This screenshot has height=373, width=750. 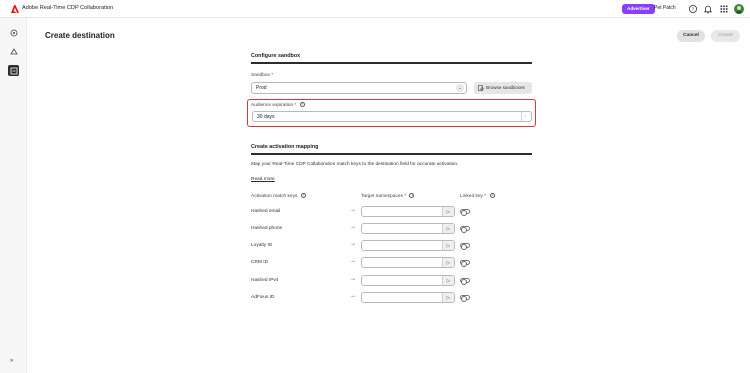 What do you see at coordinates (276, 56) in the screenshot?
I see `configure-sandbox-heading: Configure sandbox` at bounding box center [276, 56].